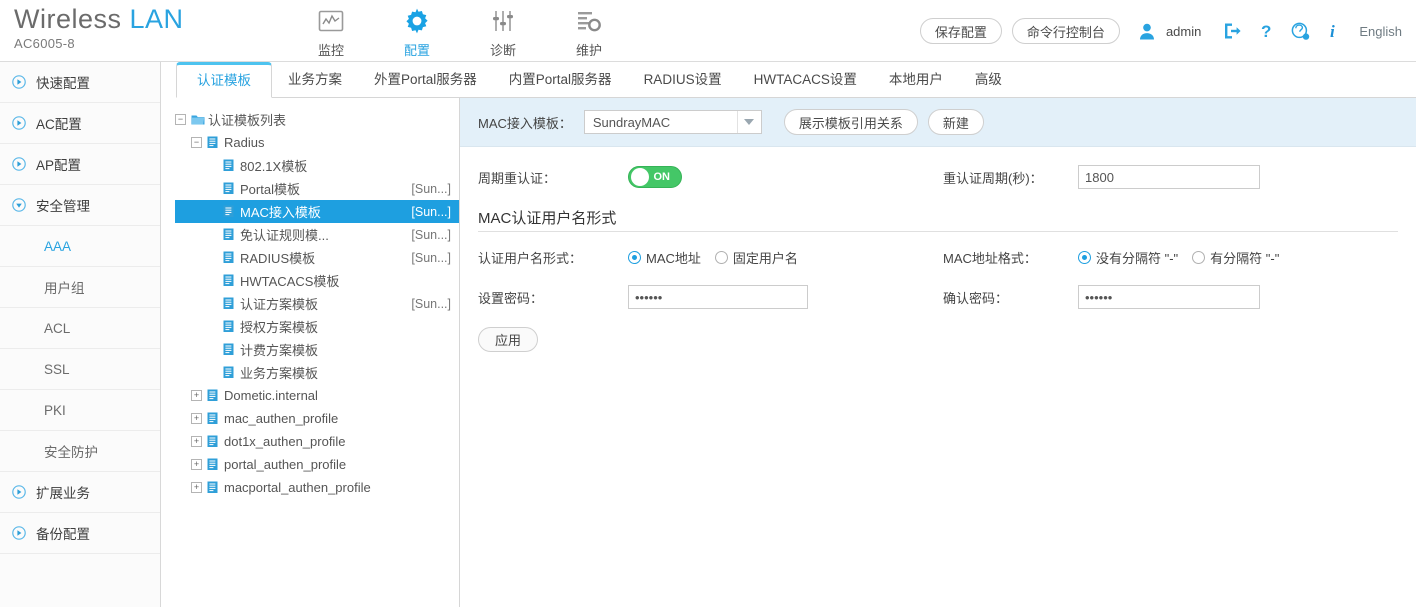 The width and height of the screenshot is (1416, 607). What do you see at coordinates (1232, 31) in the screenshot?
I see `logout-icon` at bounding box center [1232, 31].